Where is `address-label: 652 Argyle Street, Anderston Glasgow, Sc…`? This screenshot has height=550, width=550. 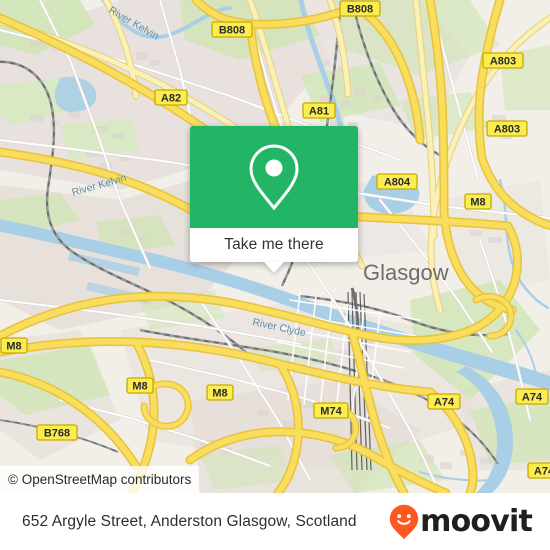 address-label: 652 Argyle Street, Anderston Glasgow, Sc… is located at coordinates (189, 521).